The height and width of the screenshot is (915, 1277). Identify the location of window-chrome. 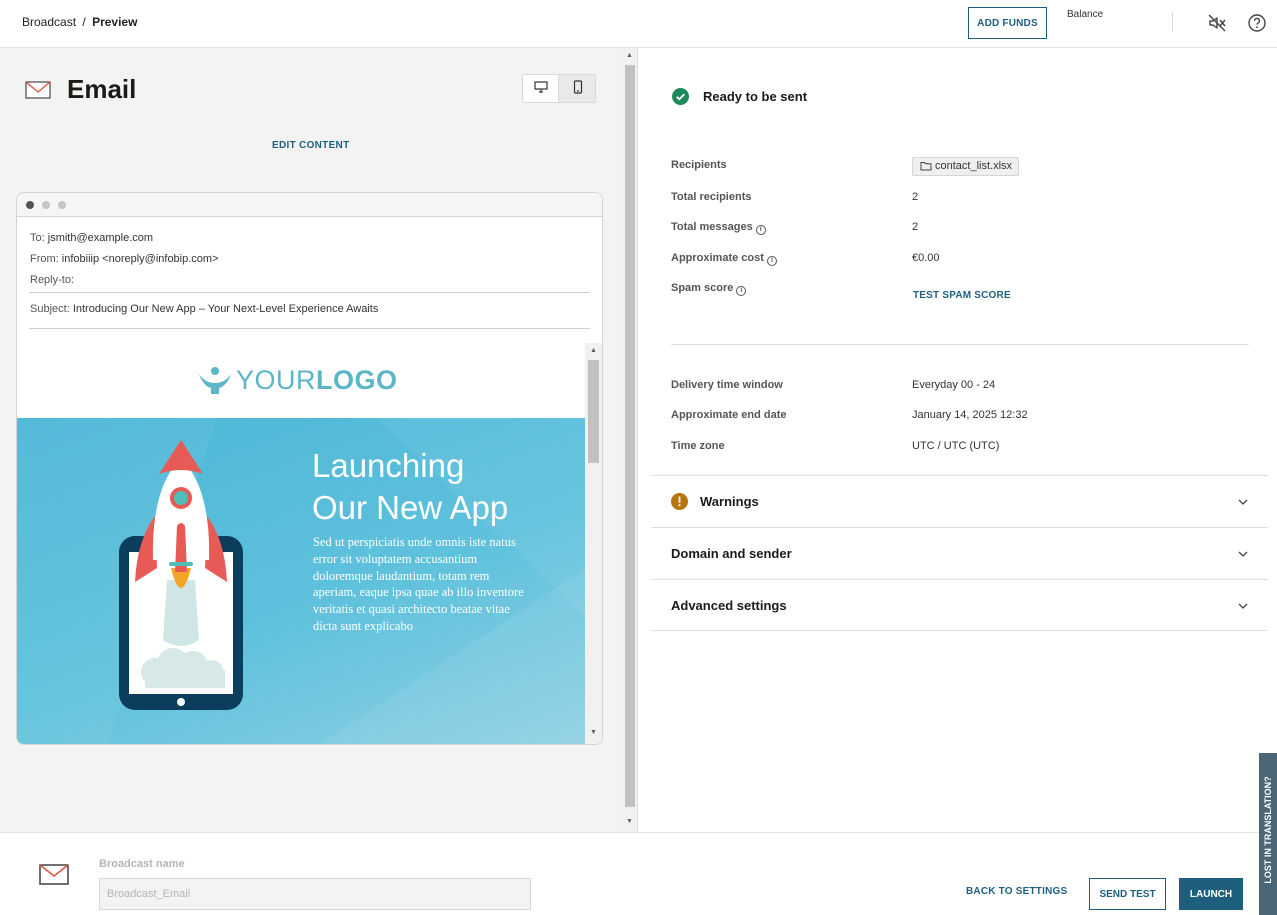
(309, 205).